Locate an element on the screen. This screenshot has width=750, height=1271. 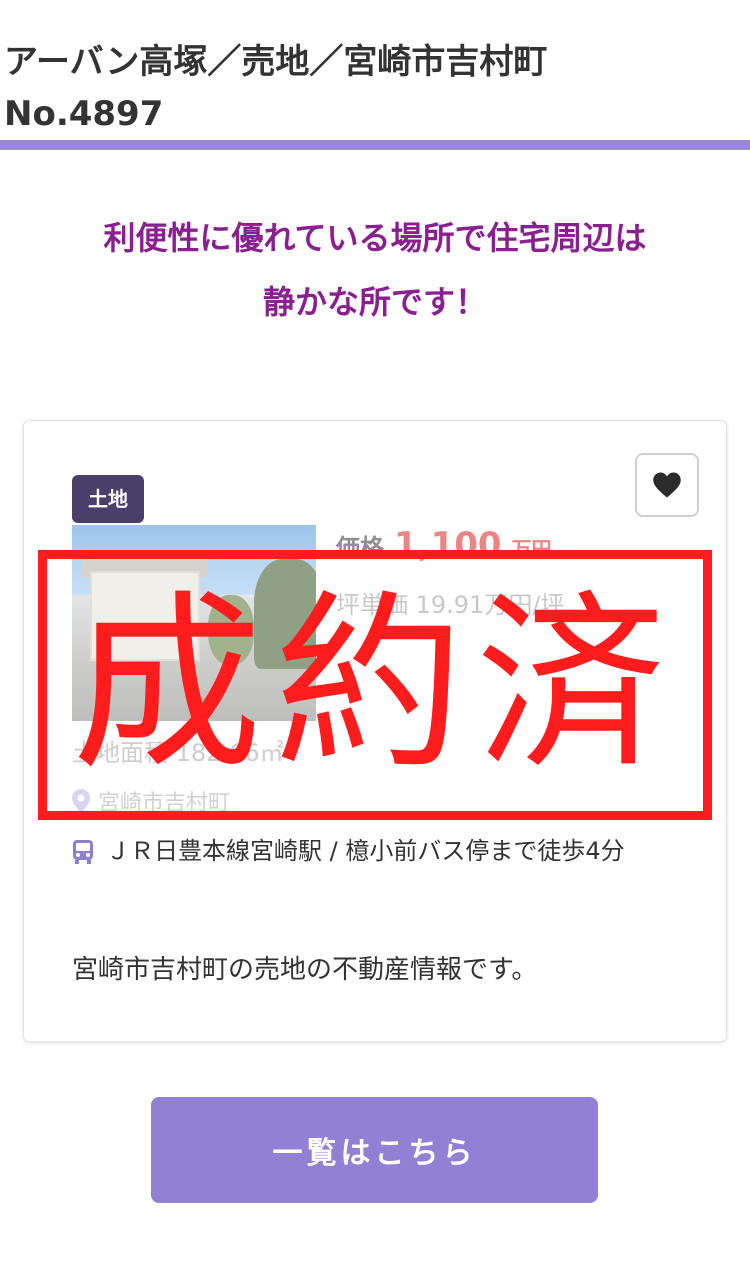
access-text: ＪＲ日豊本線宮崎駅 / 檍小前バス停まで徒歩4分 is located at coordinates (365, 851).